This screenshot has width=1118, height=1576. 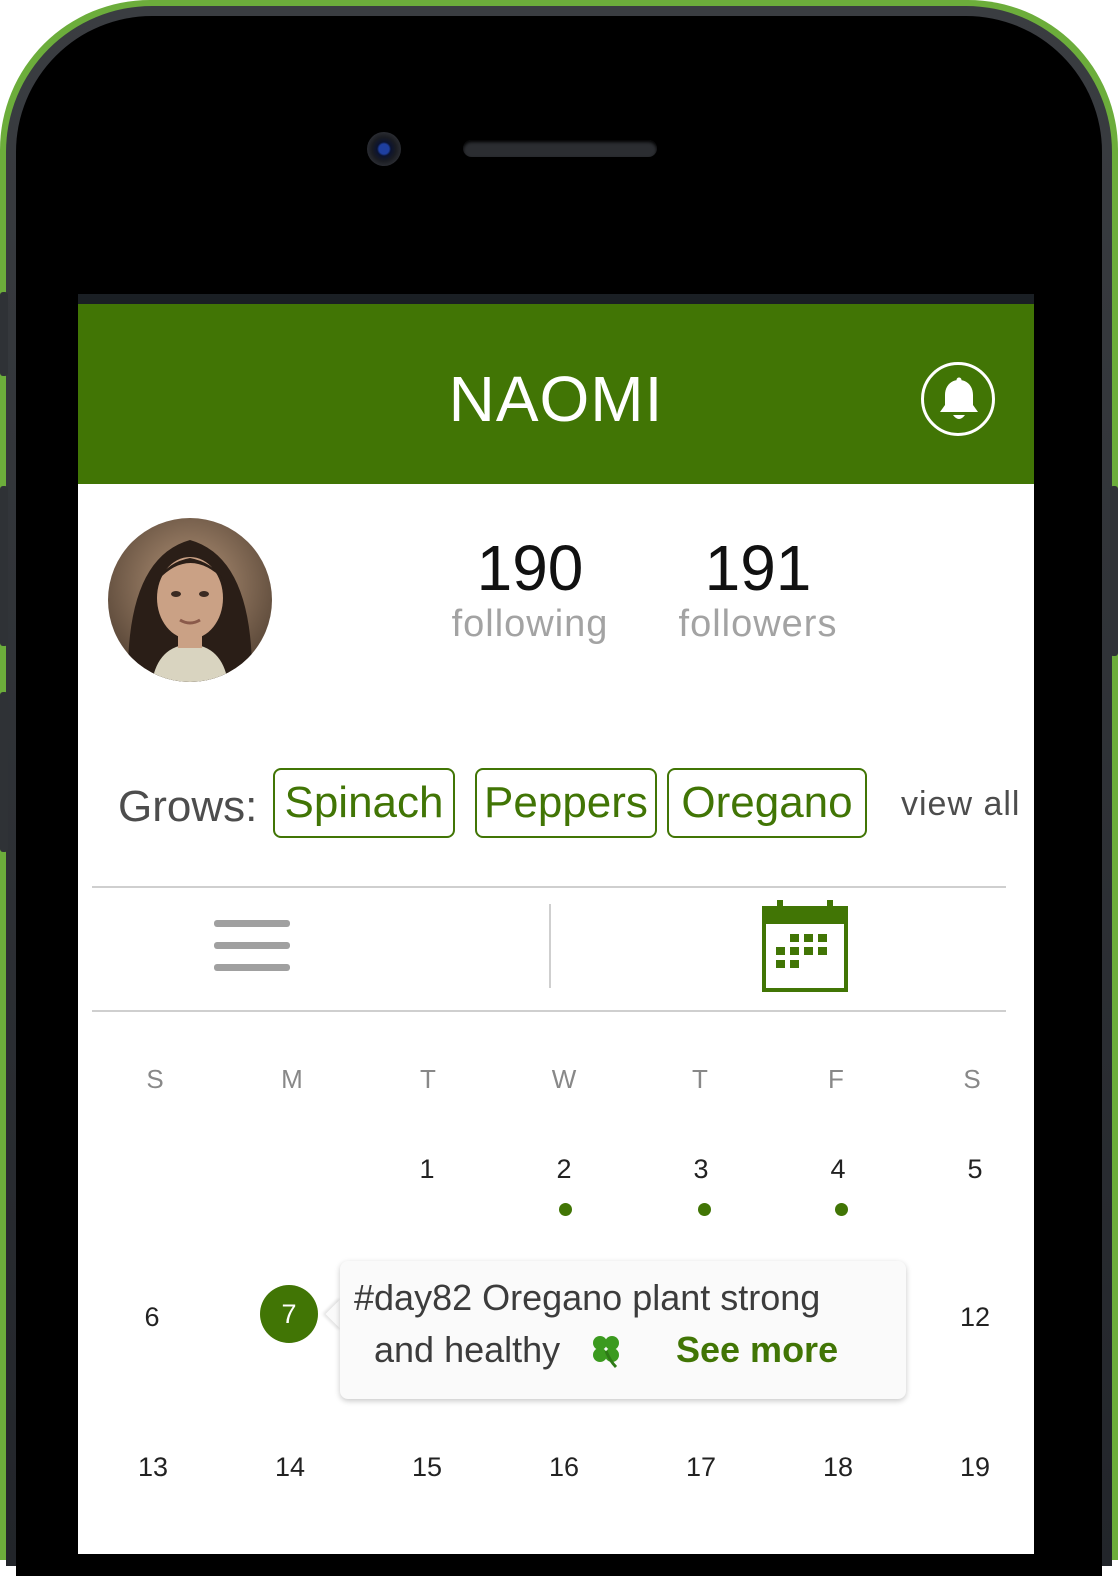 What do you see at coordinates (530, 624) in the screenshot?
I see `following-label: following` at bounding box center [530, 624].